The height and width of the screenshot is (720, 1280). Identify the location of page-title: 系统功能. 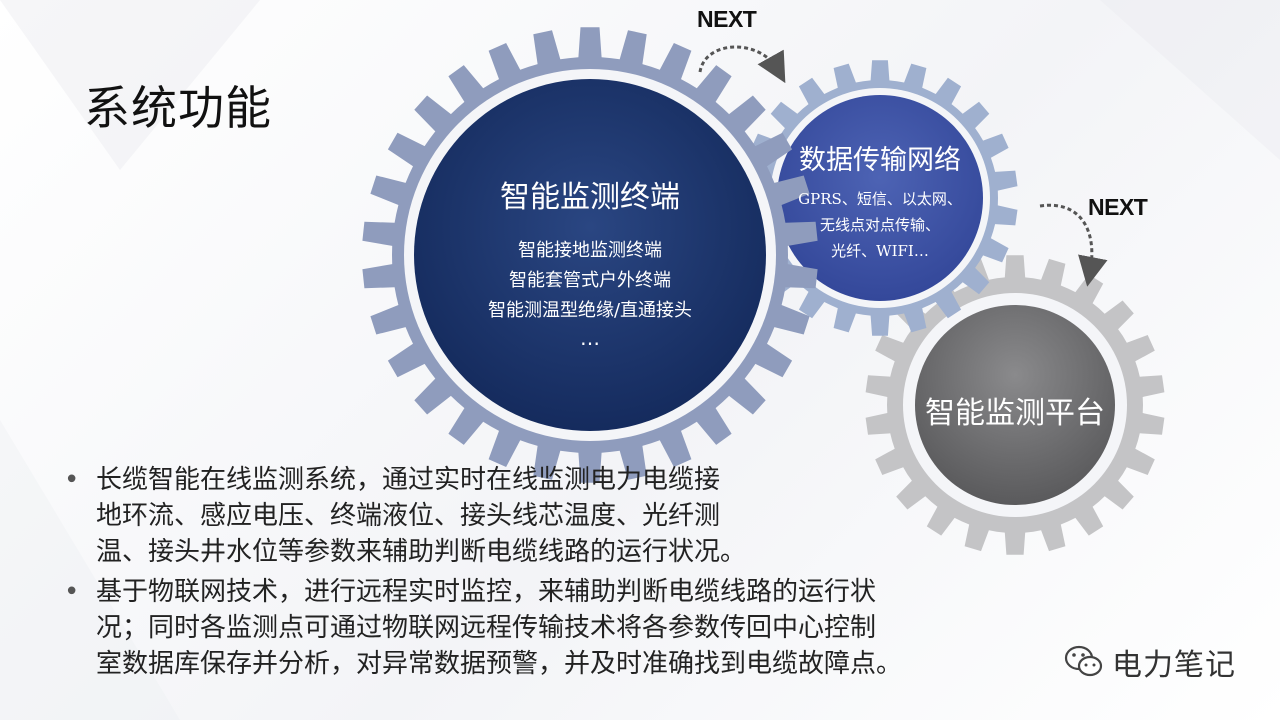
(178, 108).